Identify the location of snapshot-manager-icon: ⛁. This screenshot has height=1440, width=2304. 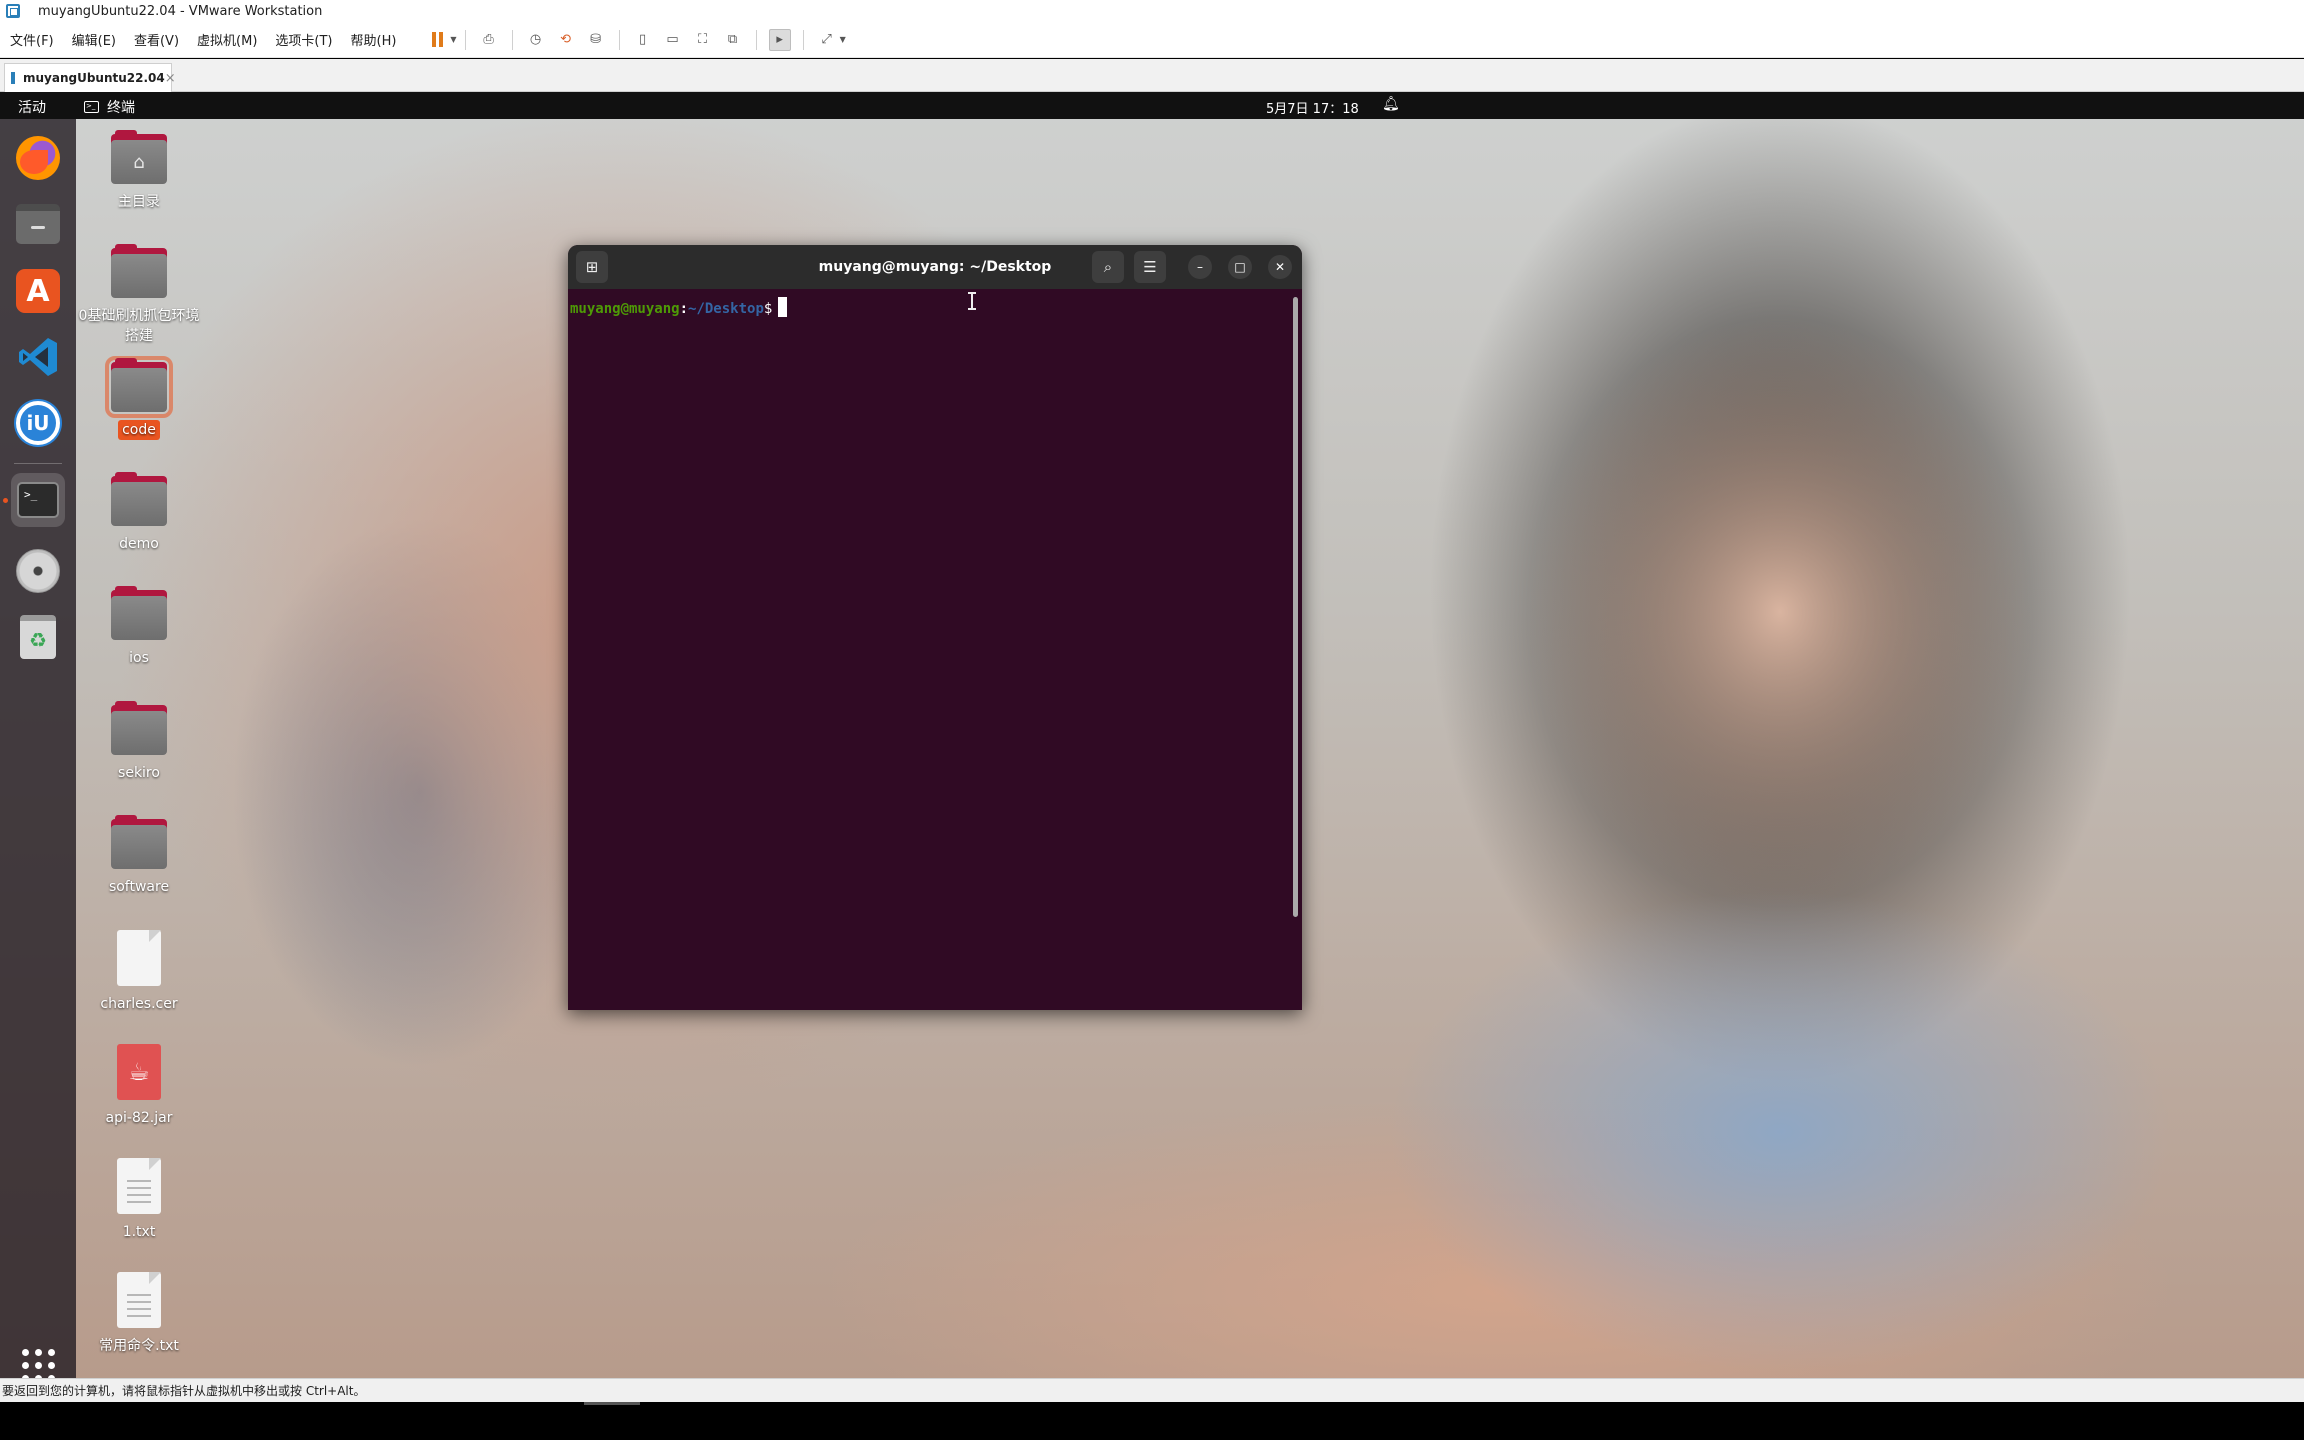
(596, 40).